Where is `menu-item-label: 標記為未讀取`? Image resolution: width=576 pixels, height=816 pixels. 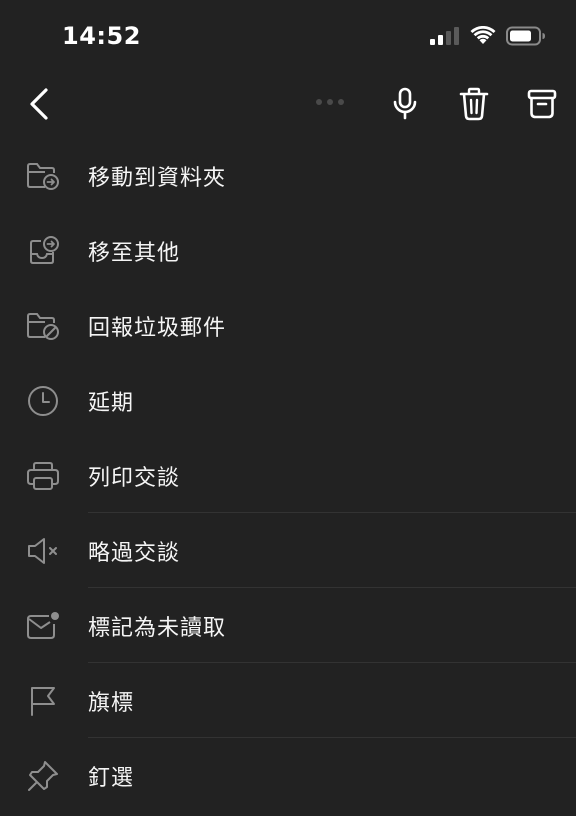
menu-item-label: 標記為未讀取 is located at coordinates (157, 628).